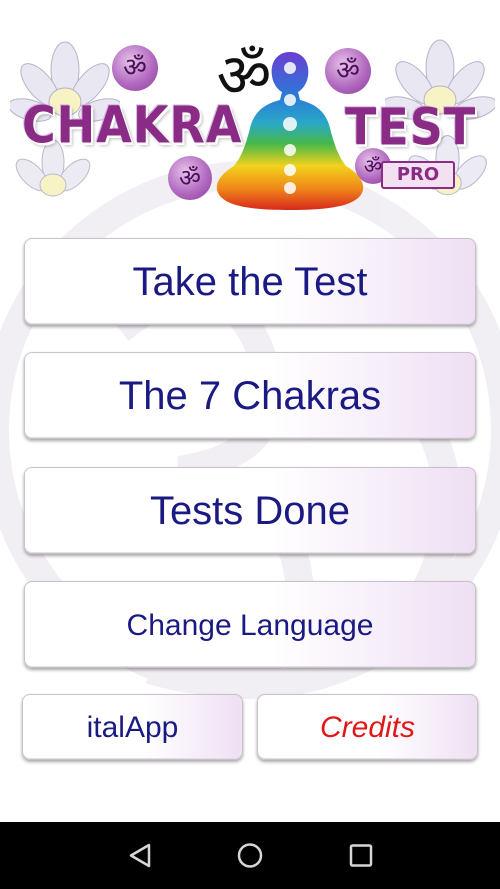 The width and height of the screenshot is (500, 889). What do you see at coordinates (250, 510) in the screenshot?
I see `tests-done-button: Tests Done` at bounding box center [250, 510].